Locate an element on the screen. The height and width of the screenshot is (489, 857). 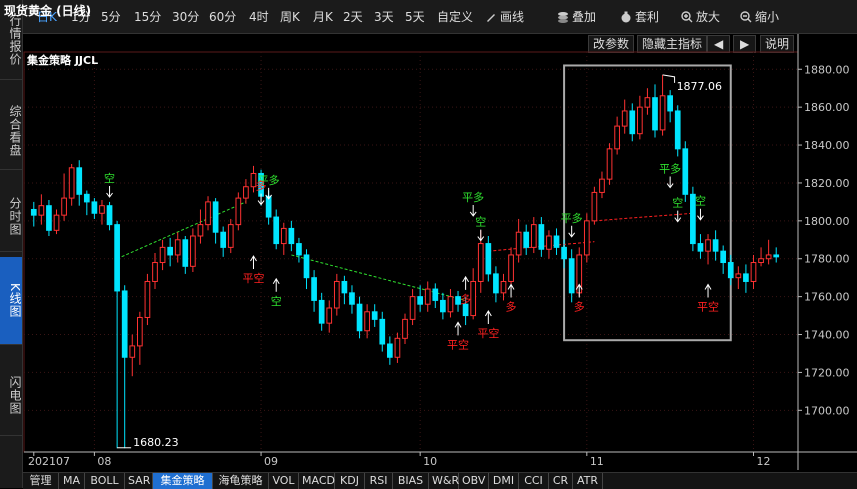
indicator-tab-12: OBV is located at coordinates (474, 481).